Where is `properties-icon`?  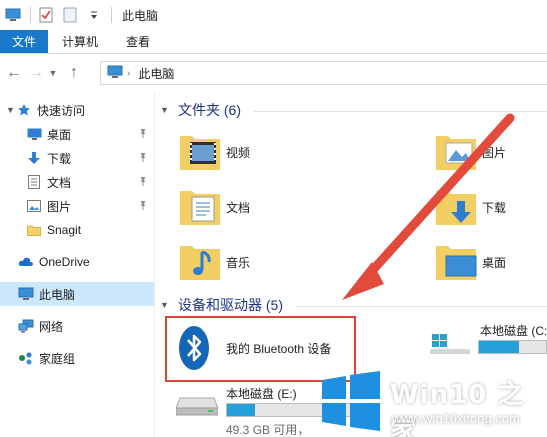 properties-icon is located at coordinates (46, 15).